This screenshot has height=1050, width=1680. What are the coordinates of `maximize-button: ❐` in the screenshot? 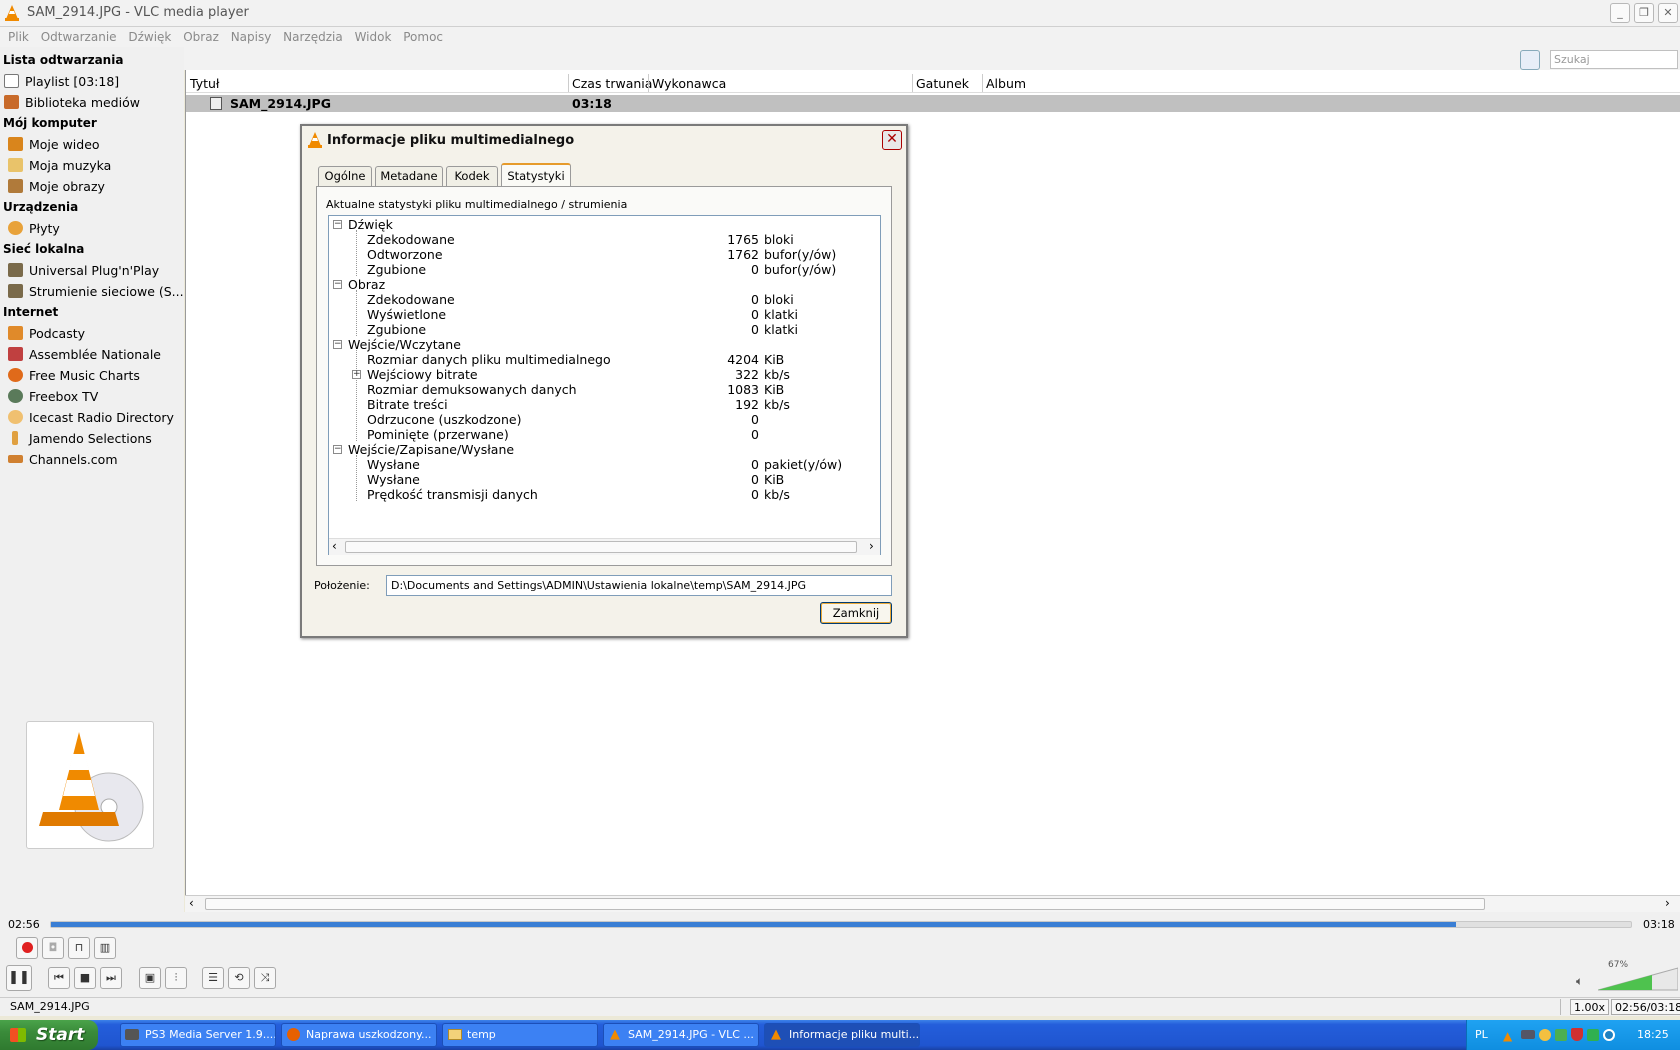 It's located at (1644, 13).